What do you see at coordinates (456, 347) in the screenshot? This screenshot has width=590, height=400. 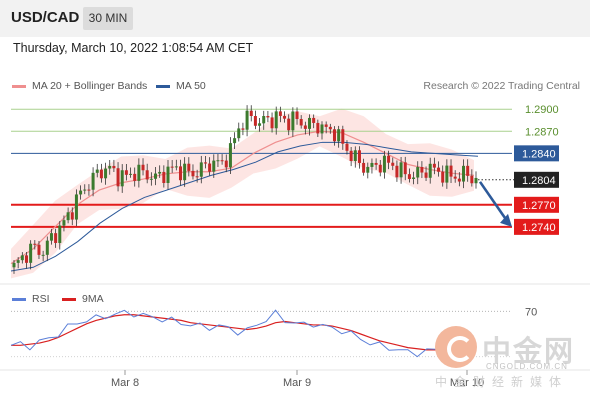 I see `watermark-logo-icon` at bounding box center [456, 347].